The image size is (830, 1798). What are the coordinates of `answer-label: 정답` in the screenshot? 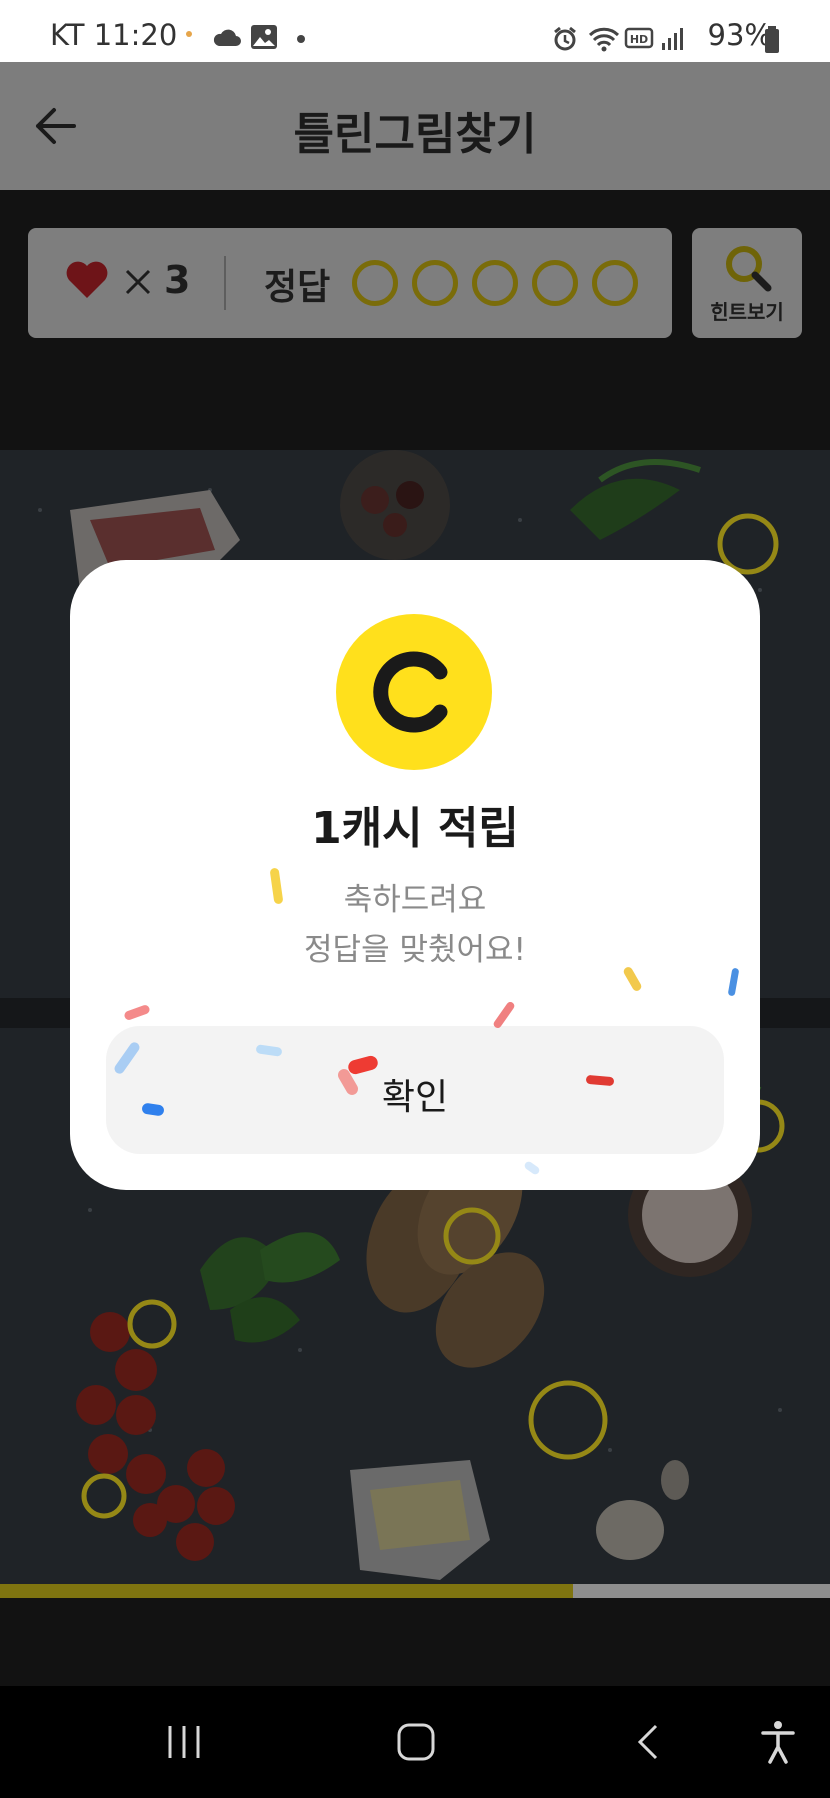 It's located at (297, 287).